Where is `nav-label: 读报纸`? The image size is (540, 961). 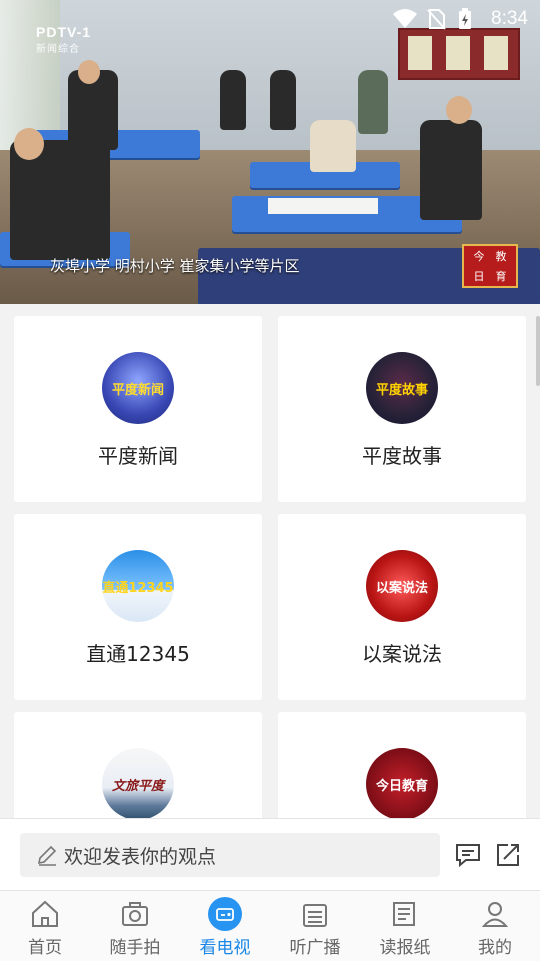
nav-label: 读报纸 is located at coordinates (405, 948).